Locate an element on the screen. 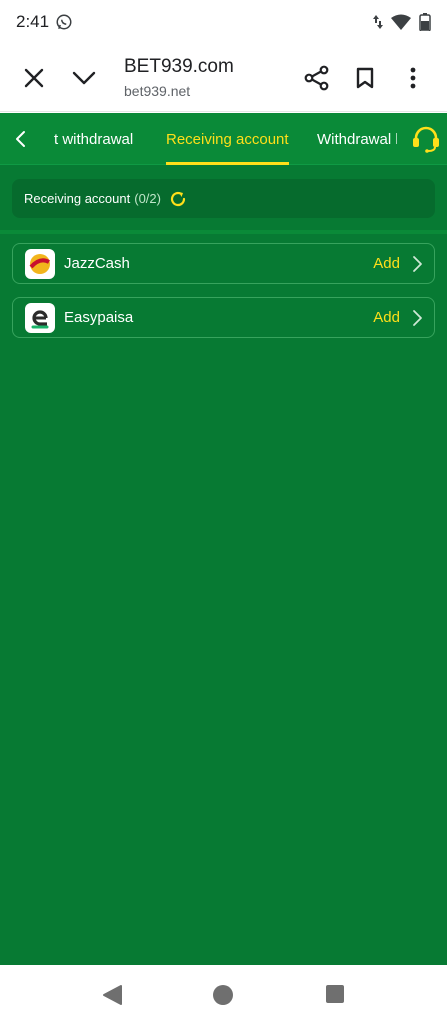 Image resolution: width=447 pixels, height=1024 pixels. summary-count: (0/2) is located at coordinates (147, 198).